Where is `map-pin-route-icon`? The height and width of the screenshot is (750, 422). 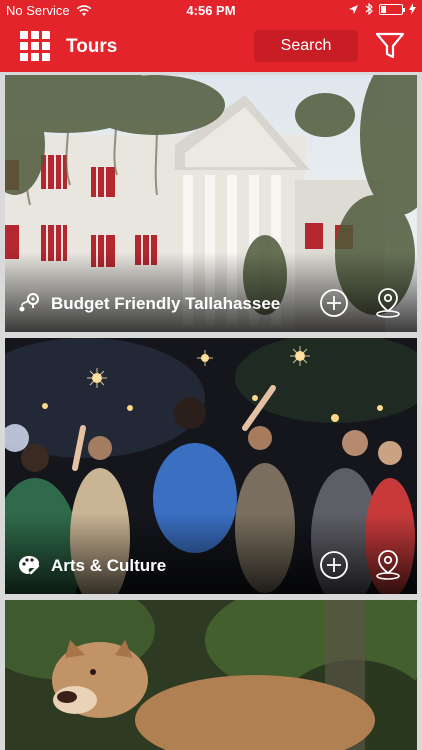 map-pin-route-icon is located at coordinates (29, 302).